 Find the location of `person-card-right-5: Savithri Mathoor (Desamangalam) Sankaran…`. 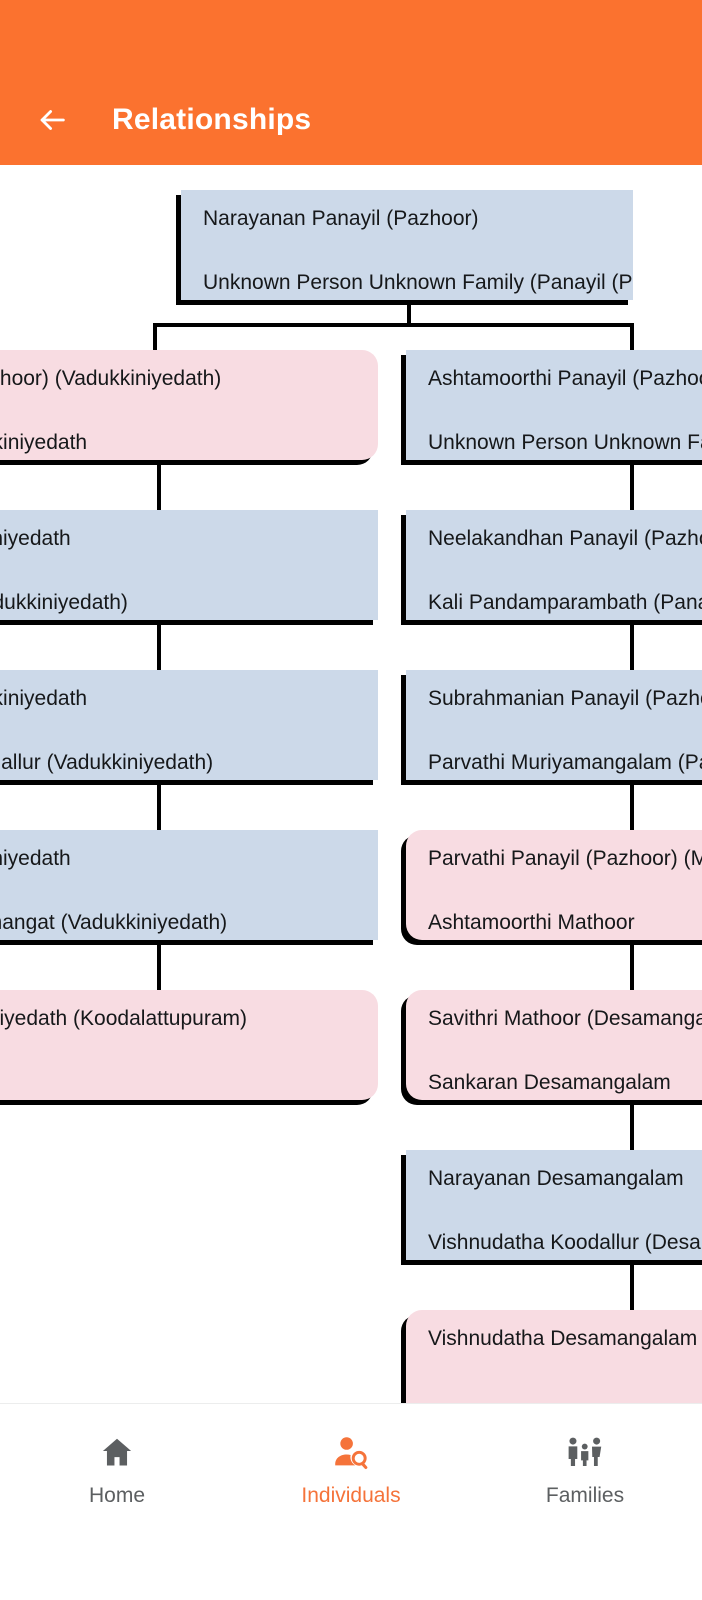

person-card-right-5: Savithri Mathoor (Desamangalam) Sankaran… is located at coordinates (554, 1045).